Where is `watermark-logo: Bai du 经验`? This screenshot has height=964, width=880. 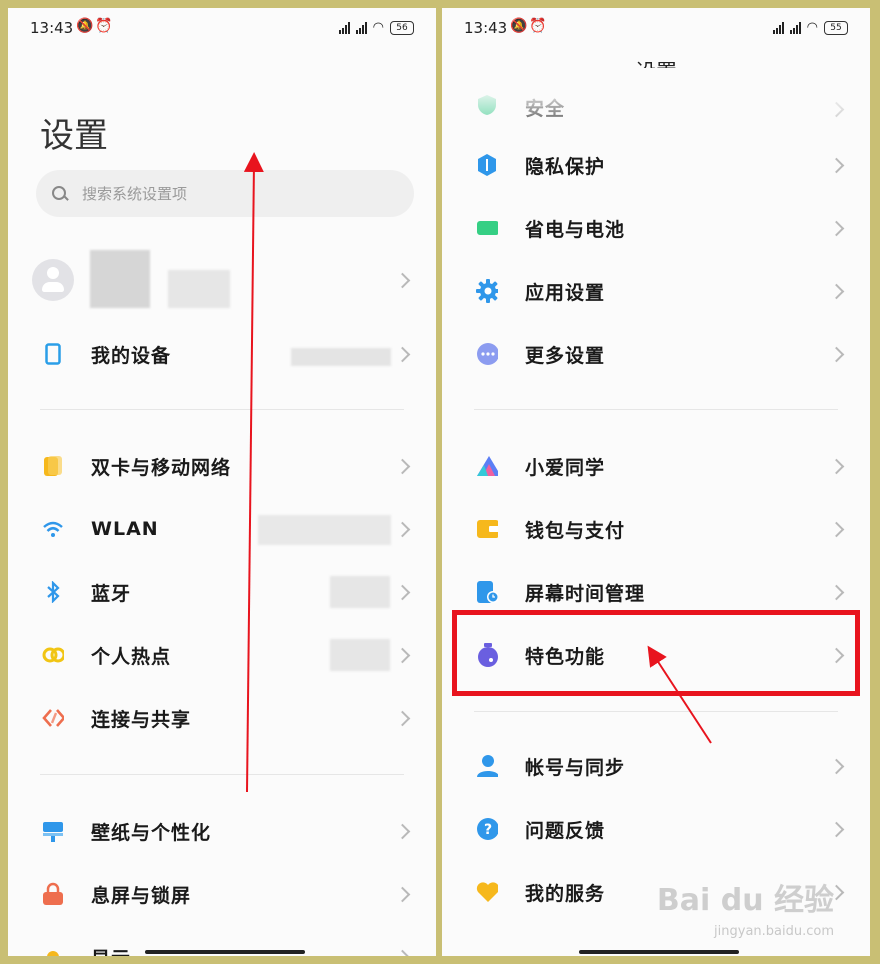
watermark-logo: Bai du 经验 is located at coordinates (745, 900).